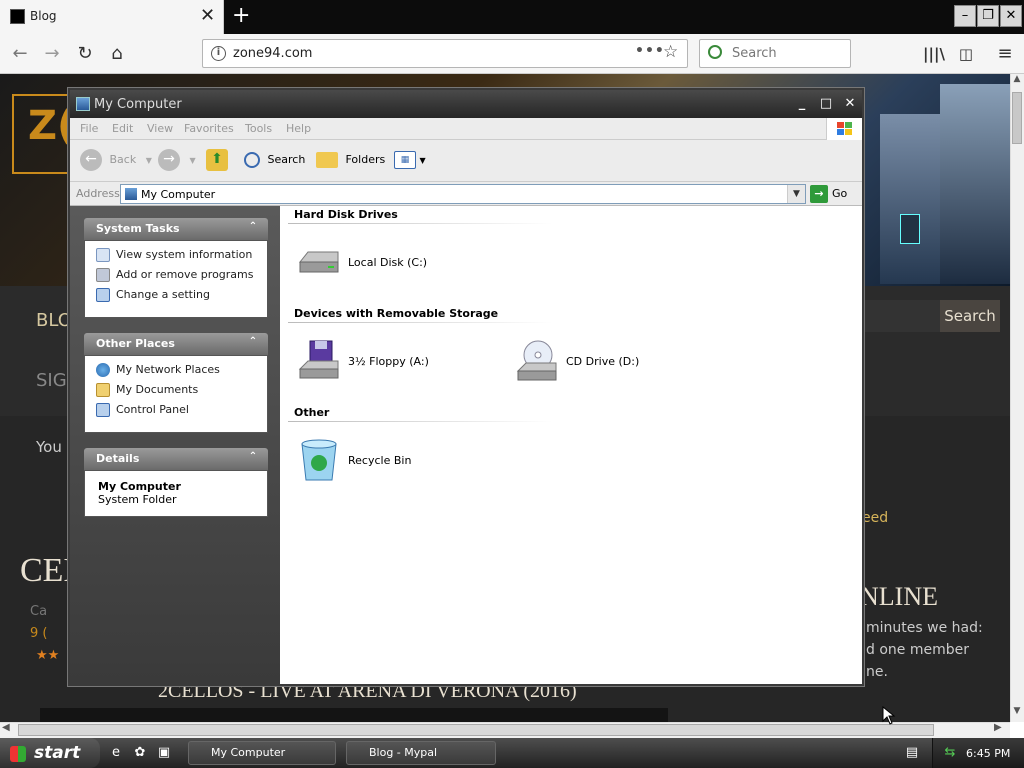 This screenshot has width=1024, height=768. Describe the element at coordinates (152, 372) in the screenshot. I see `place-my-network-places: My Network Places` at that location.